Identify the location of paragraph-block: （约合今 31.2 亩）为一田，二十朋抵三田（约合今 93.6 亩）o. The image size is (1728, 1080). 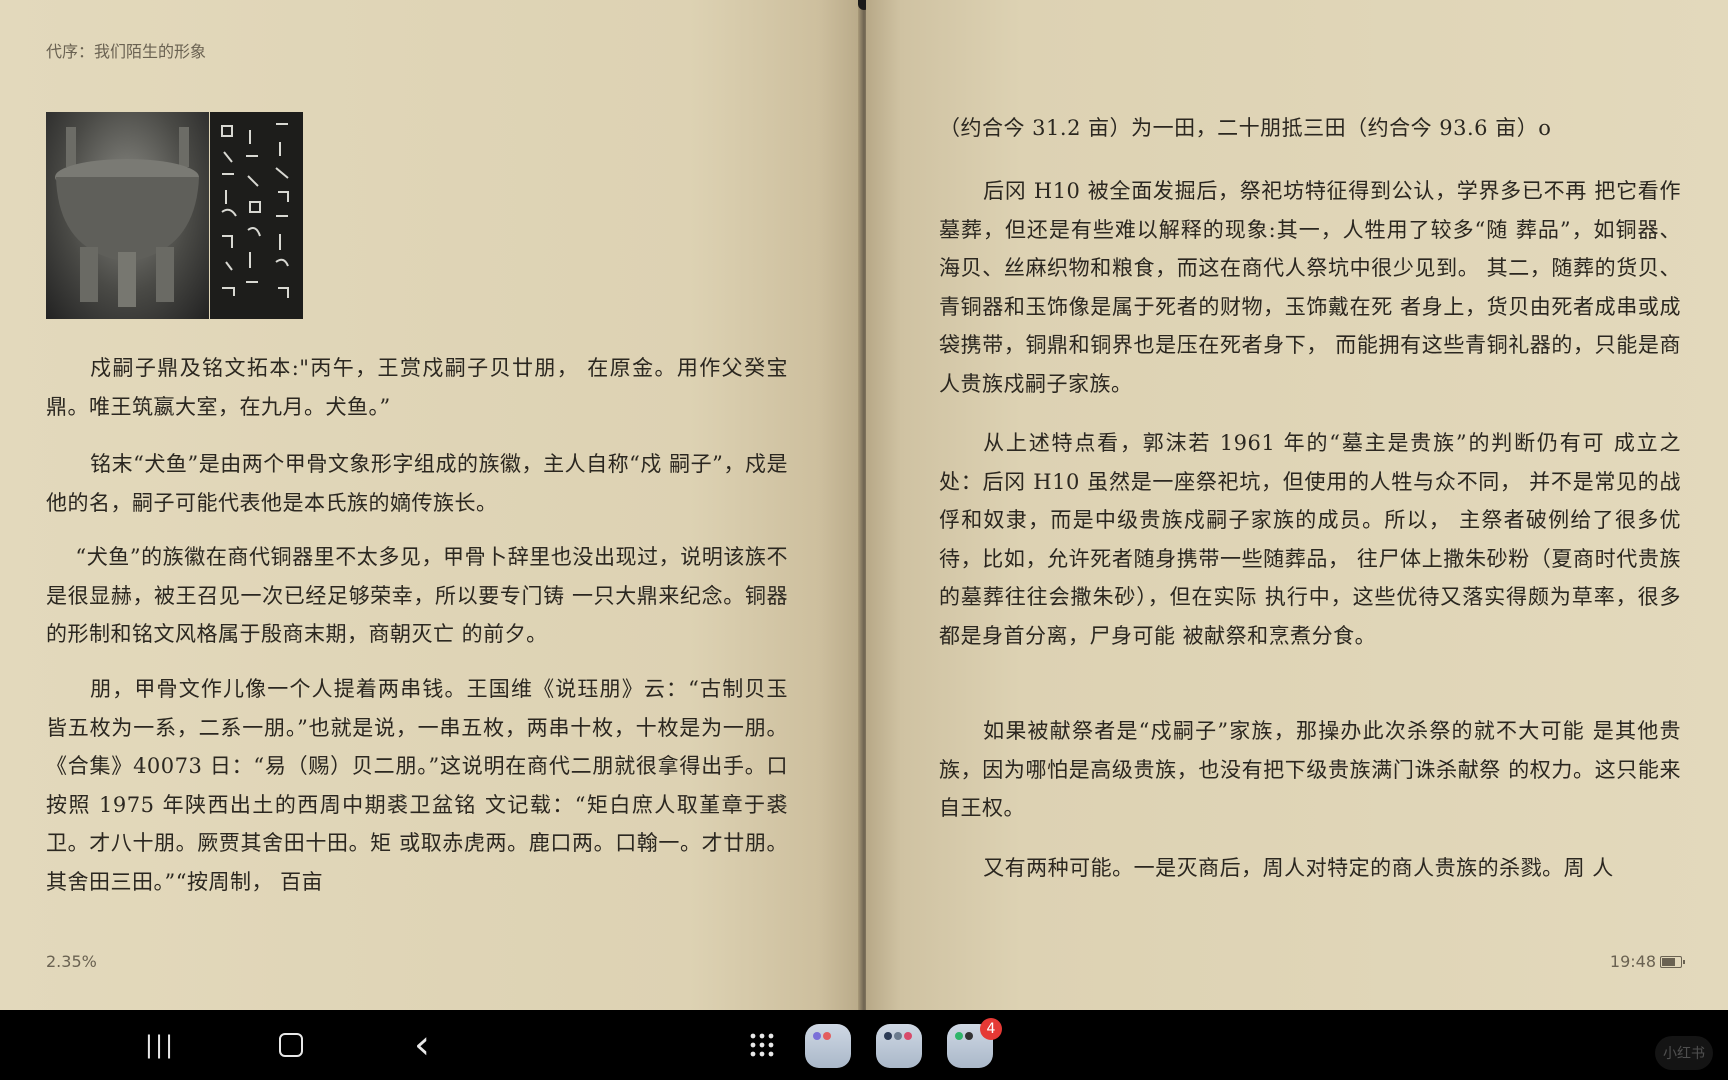
(1310, 128).